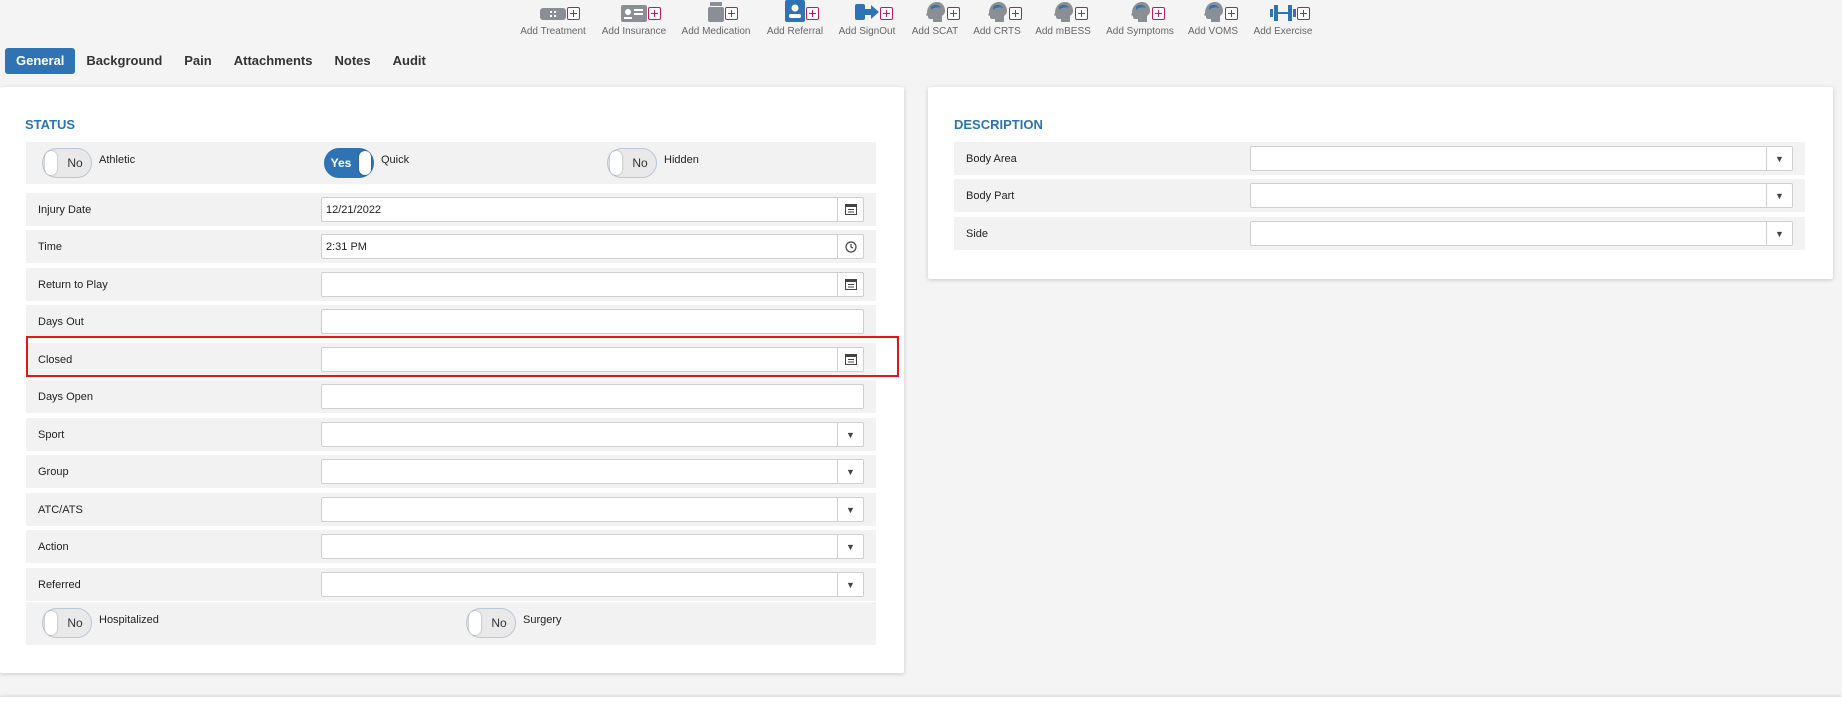 This screenshot has height=705, width=1842. Describe the element at coordinates (553, 31) in the screenshot. I see `toolbar-button-label: Add Treatment` at that location.